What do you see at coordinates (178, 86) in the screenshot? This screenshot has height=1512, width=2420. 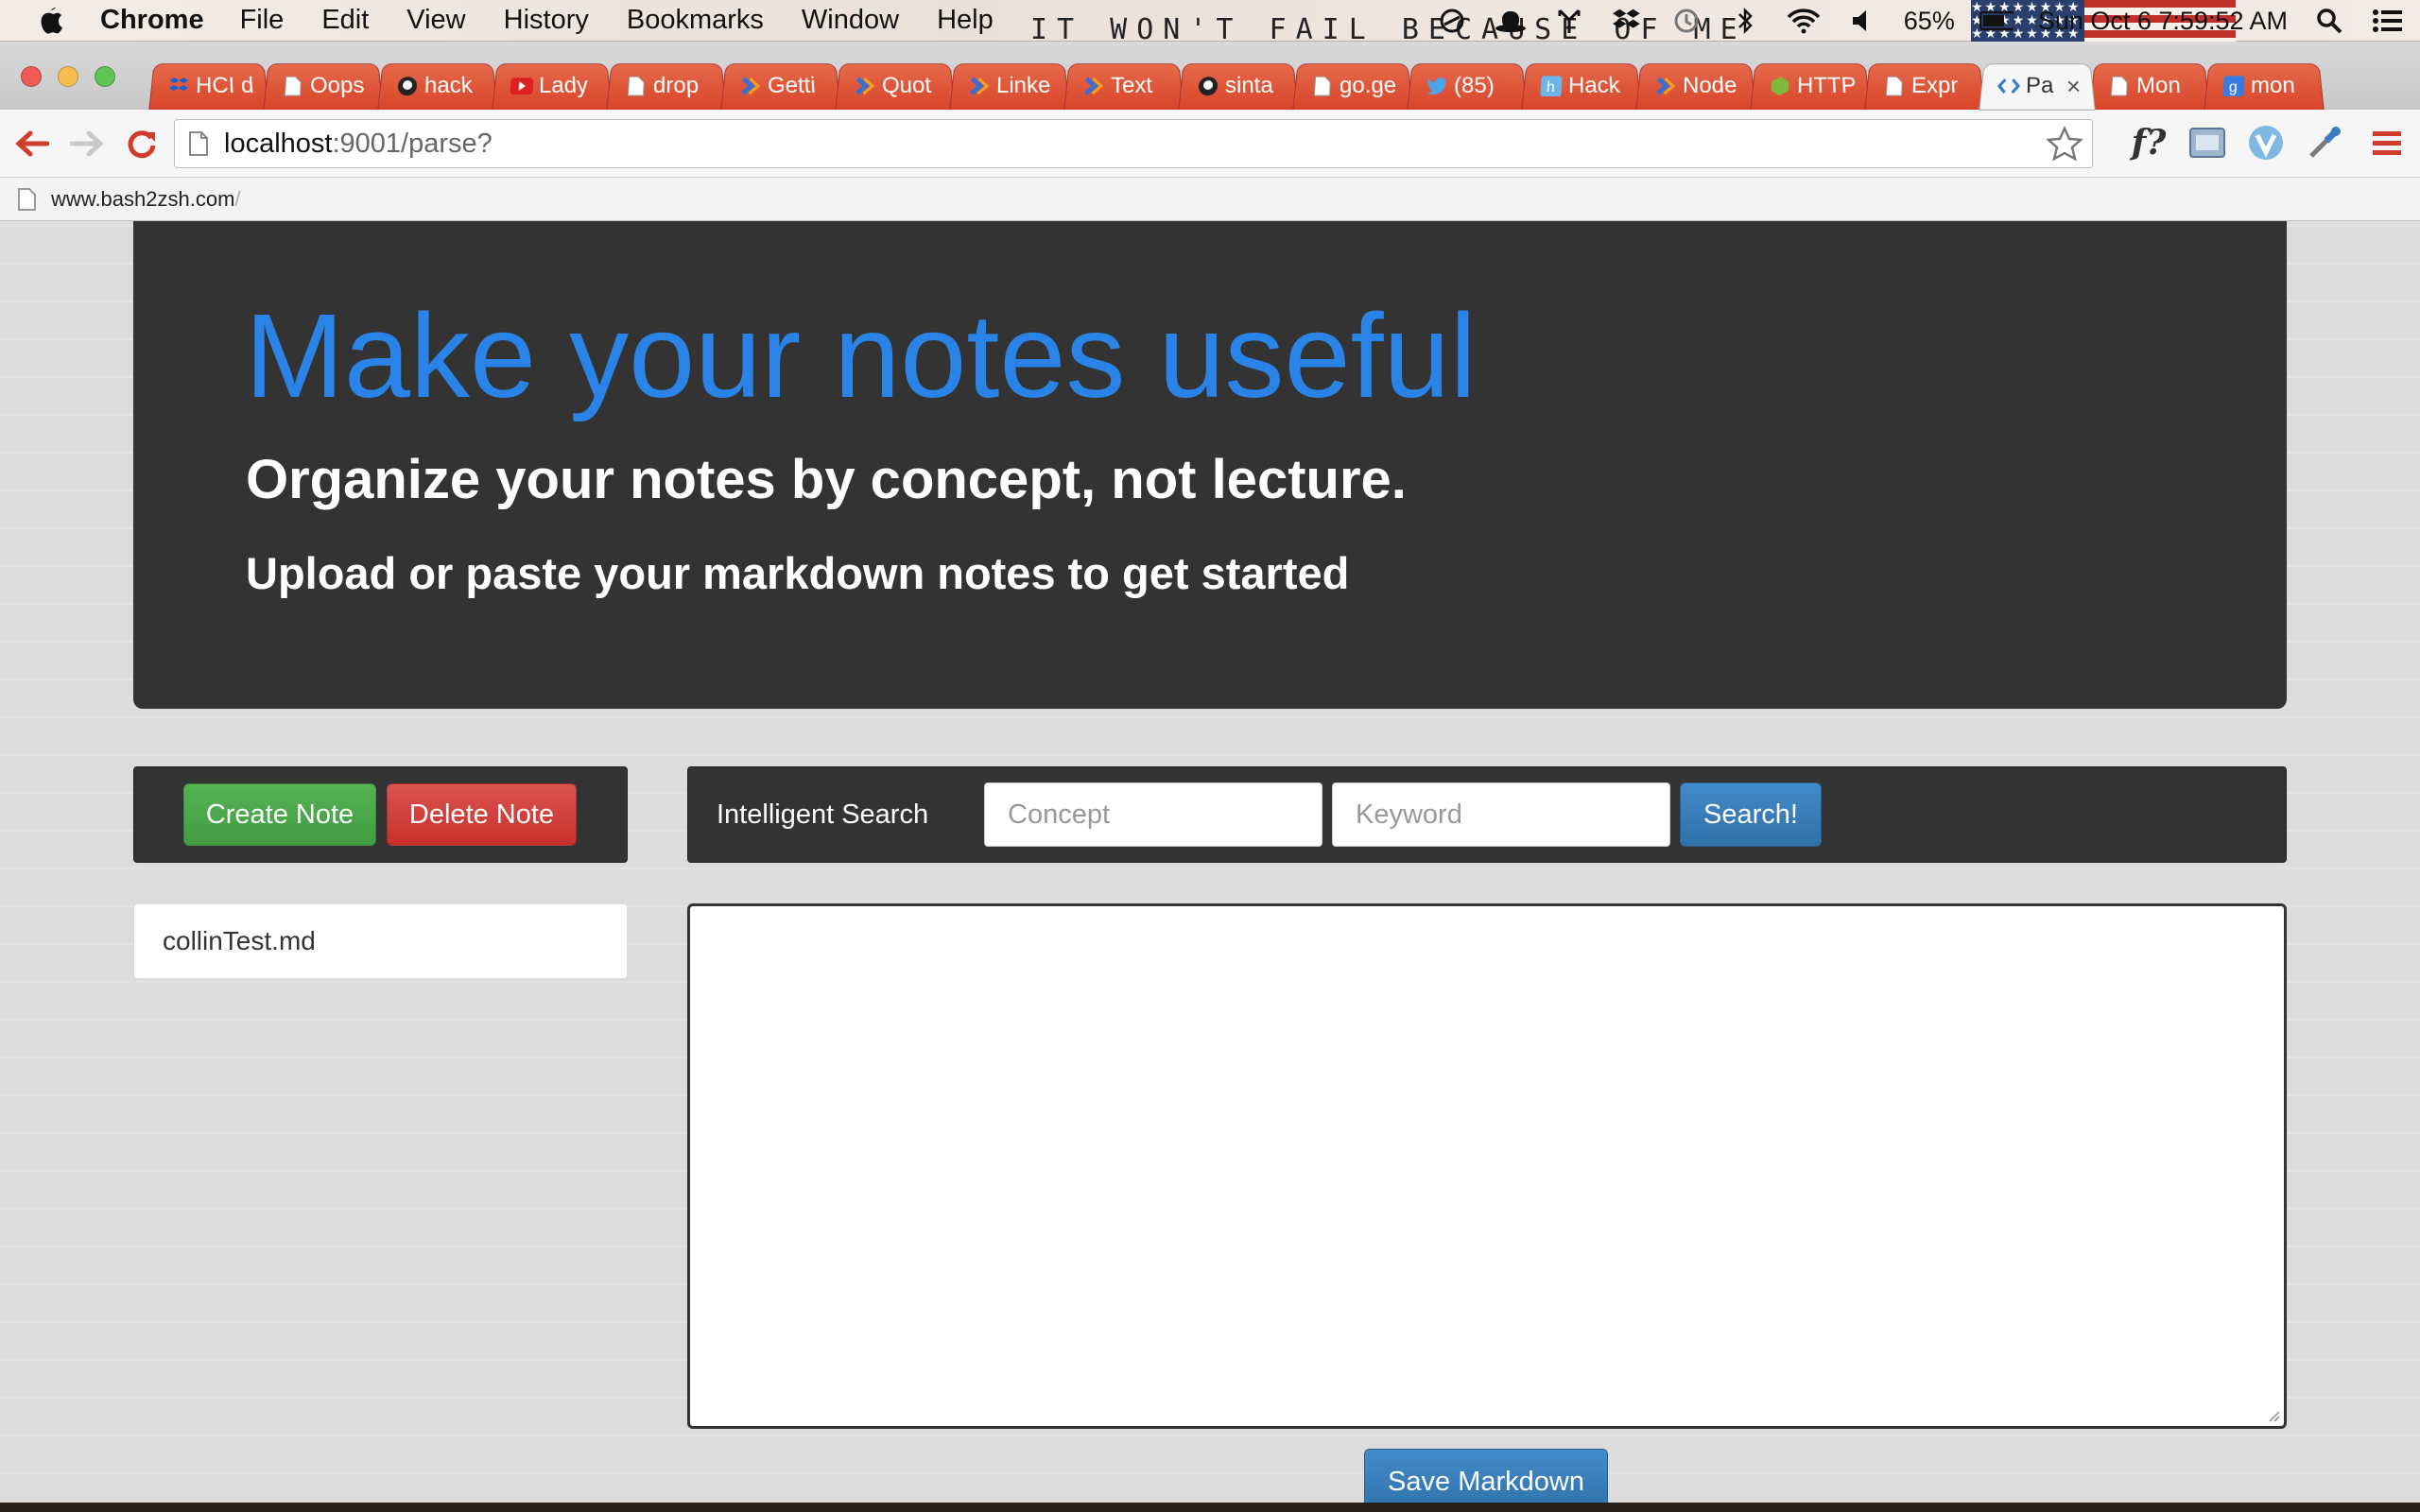 I see `dropbox-icon` at bounding box center [178, 86].